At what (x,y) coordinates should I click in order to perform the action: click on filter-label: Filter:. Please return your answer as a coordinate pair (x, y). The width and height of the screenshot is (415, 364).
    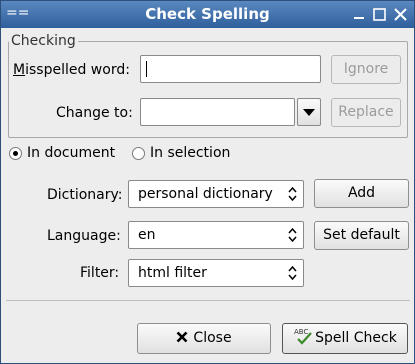
    Looking at the image, I should click on (100, 273).